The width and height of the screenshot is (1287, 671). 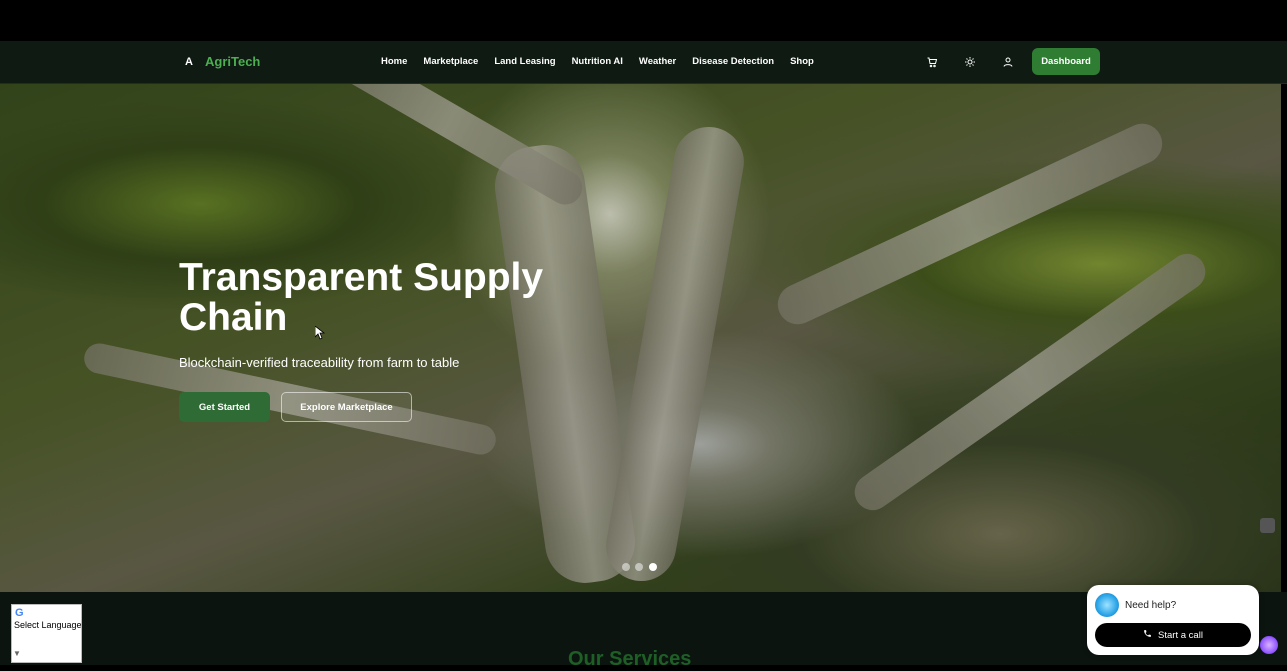 I want to click on sun-icon, so click(x=971, y=62).